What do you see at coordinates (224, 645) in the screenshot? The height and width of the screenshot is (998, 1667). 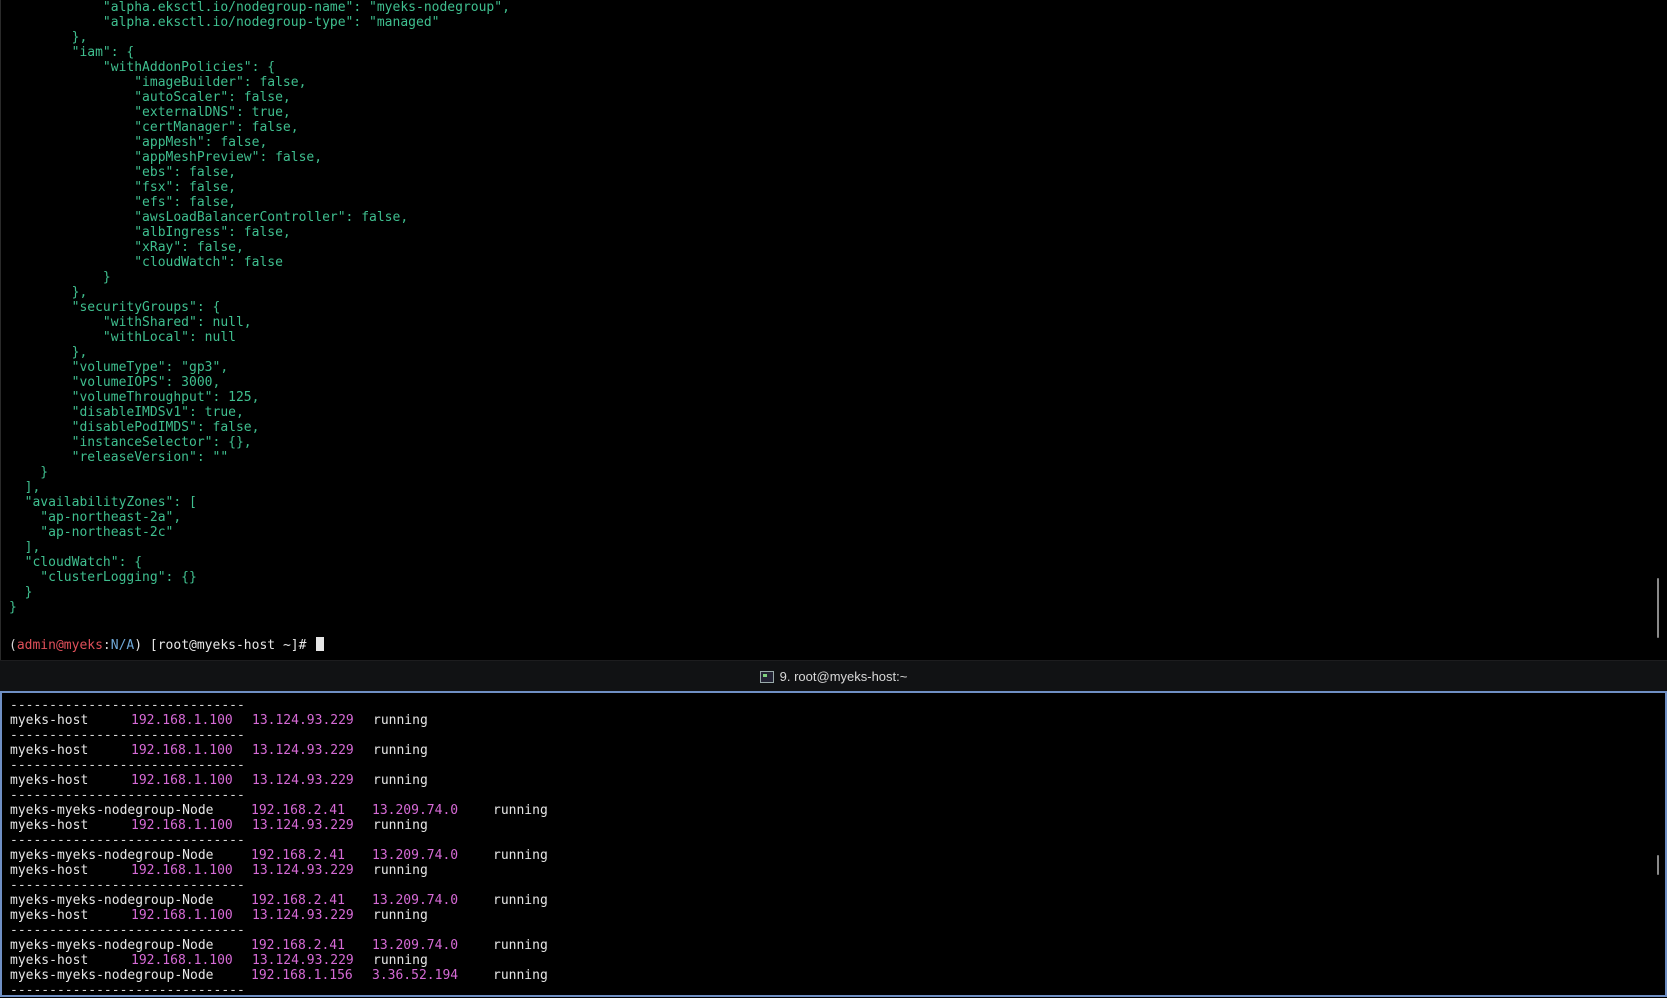 I see `prompt-host: ) [root@myeks-host ~]#` at bounding box center [224, 645].